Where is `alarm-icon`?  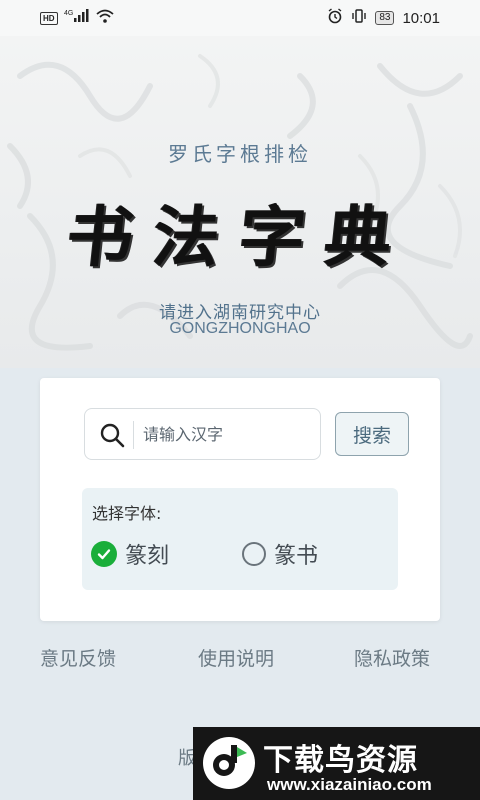
alarm-icon is located at coordinates (335, 18).